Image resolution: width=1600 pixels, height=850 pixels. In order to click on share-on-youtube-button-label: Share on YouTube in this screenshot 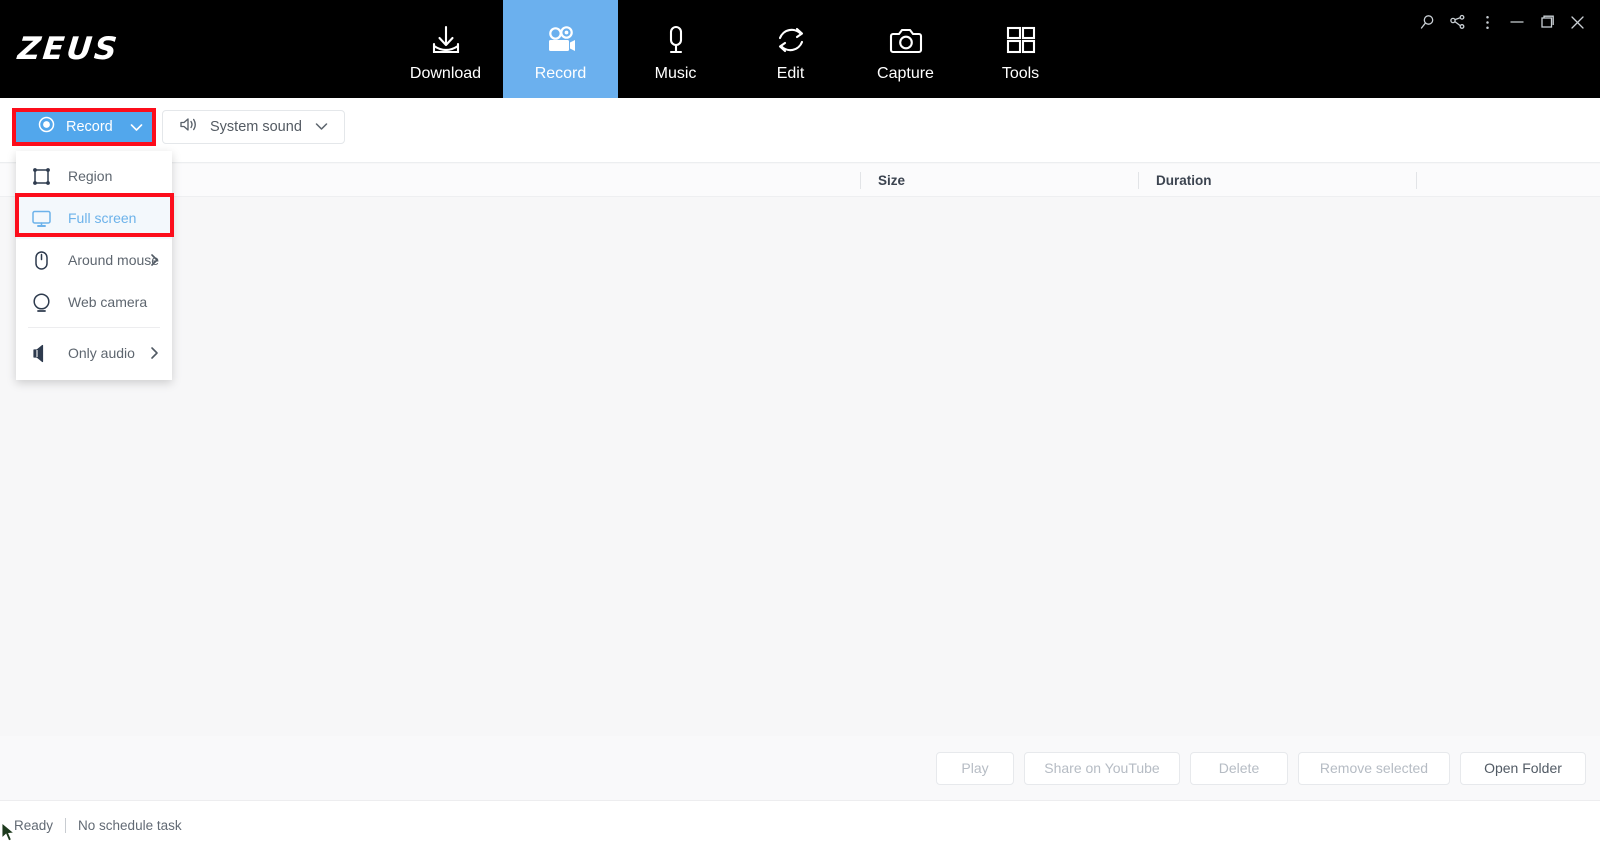, I will do `click(1102, 768)`.